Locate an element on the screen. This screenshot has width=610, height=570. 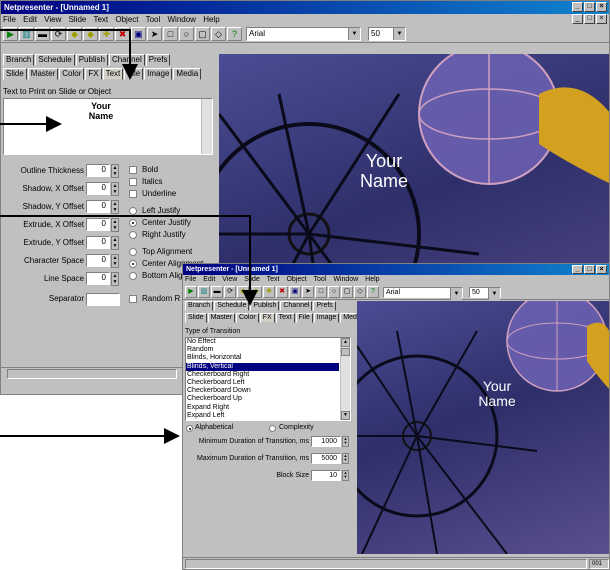
front-tab-publish: Publish is located at coordinates (265, 306).